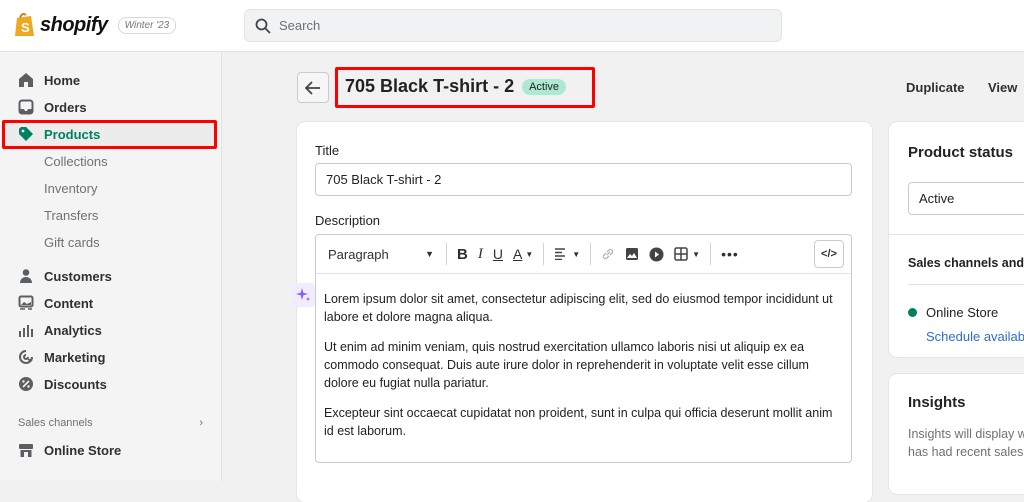  I want to click on table-button: ▼, so click(687, 254).